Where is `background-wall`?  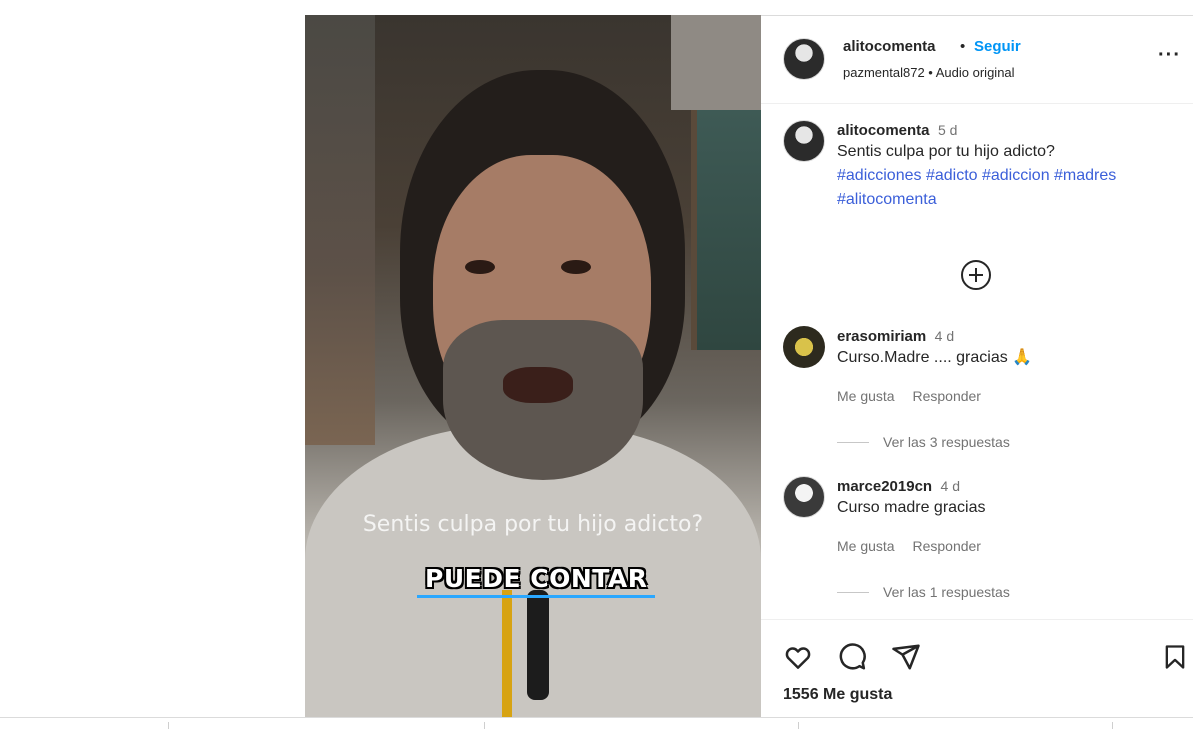 background-wall is located at coordinates (340, 230).